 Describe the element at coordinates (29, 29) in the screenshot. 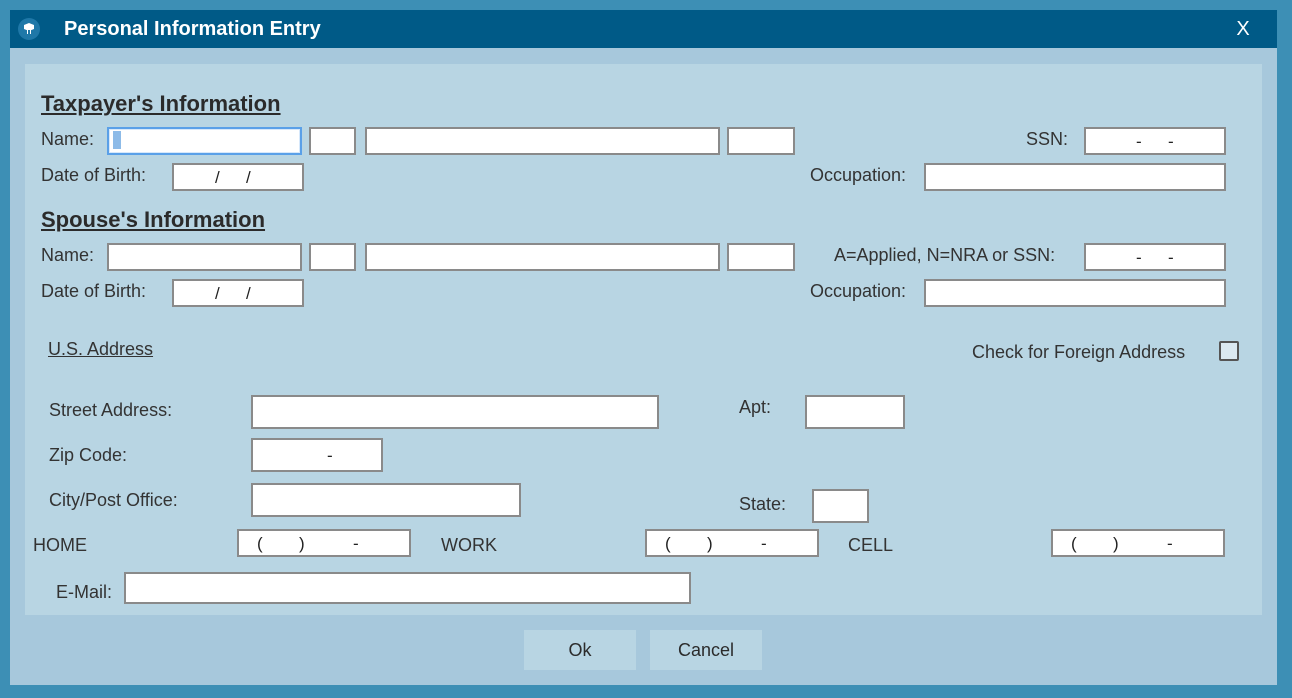

I see `app-logo-icon` at that location.